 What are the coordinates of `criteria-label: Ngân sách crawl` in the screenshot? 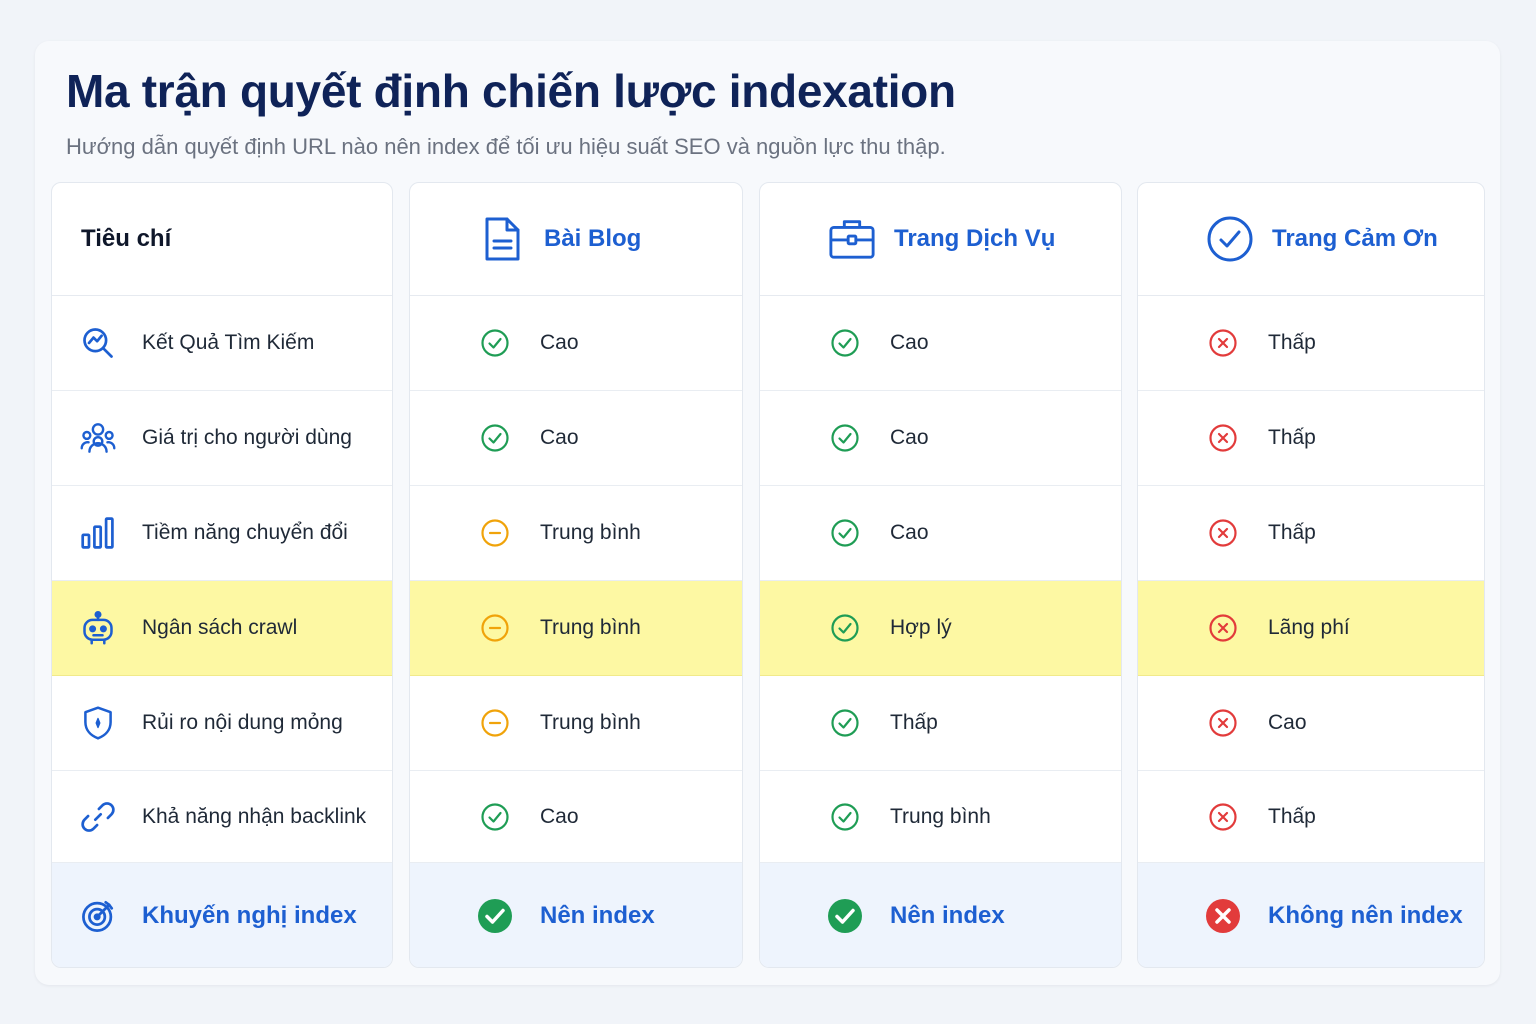 It's located at (220, 627).